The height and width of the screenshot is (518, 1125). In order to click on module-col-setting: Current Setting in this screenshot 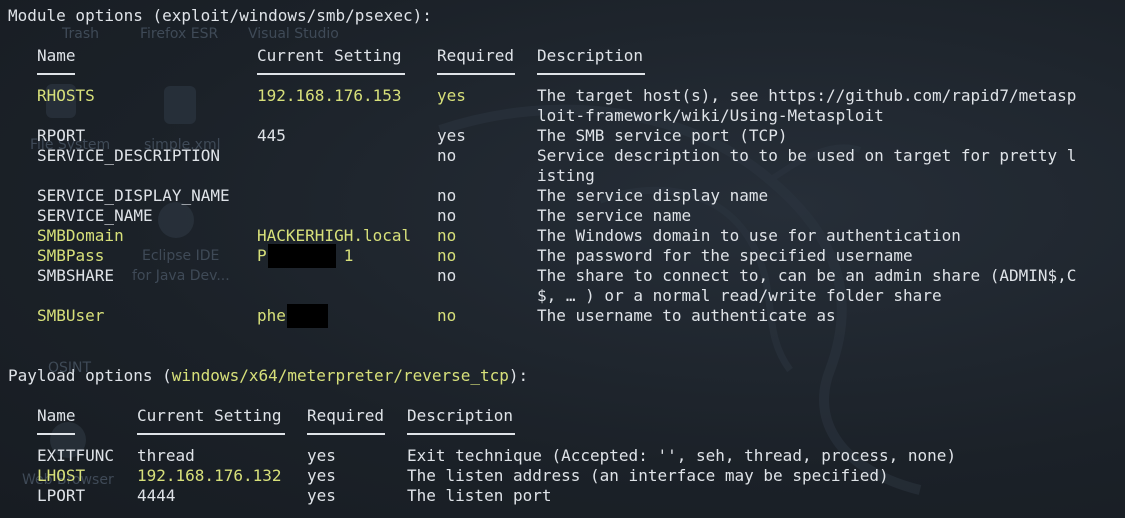, I will do `click(329, 55)`.